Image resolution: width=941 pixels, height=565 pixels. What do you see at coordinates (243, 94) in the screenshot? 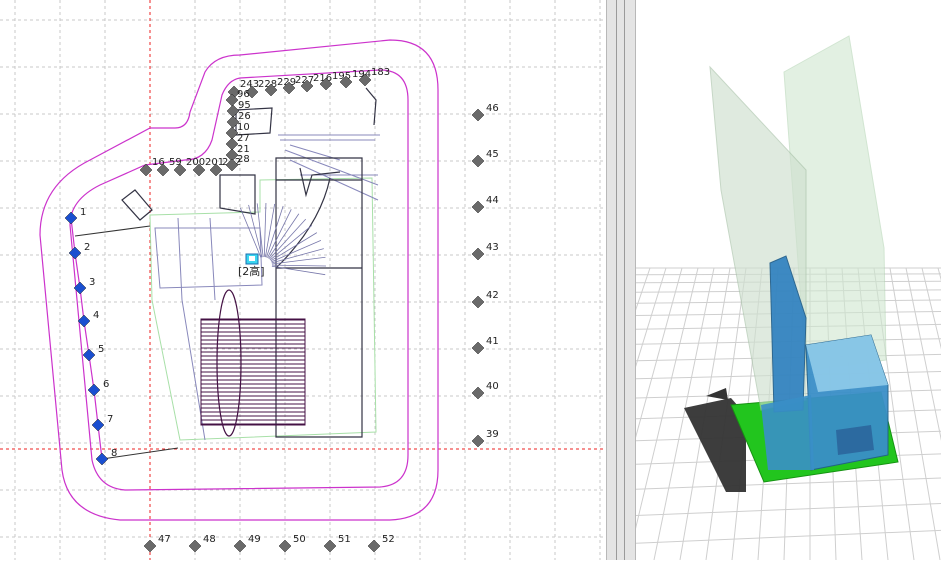
I see `marker-label: 96` at bounding box center [243, 94].